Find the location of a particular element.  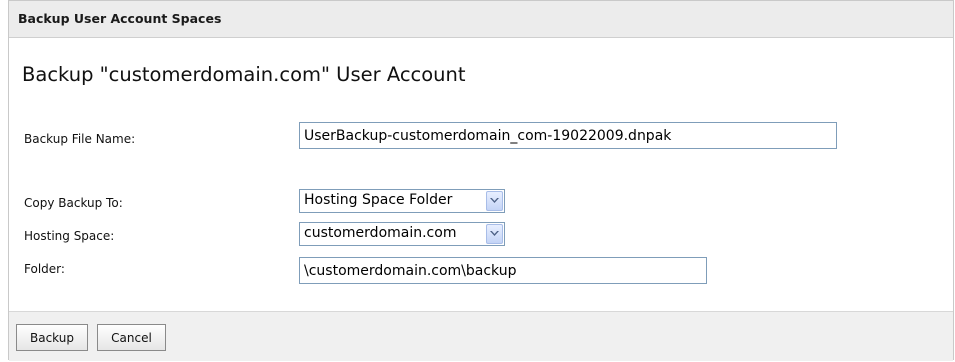

form-footer: Backup Cancel is located at coordinates (481, 336).